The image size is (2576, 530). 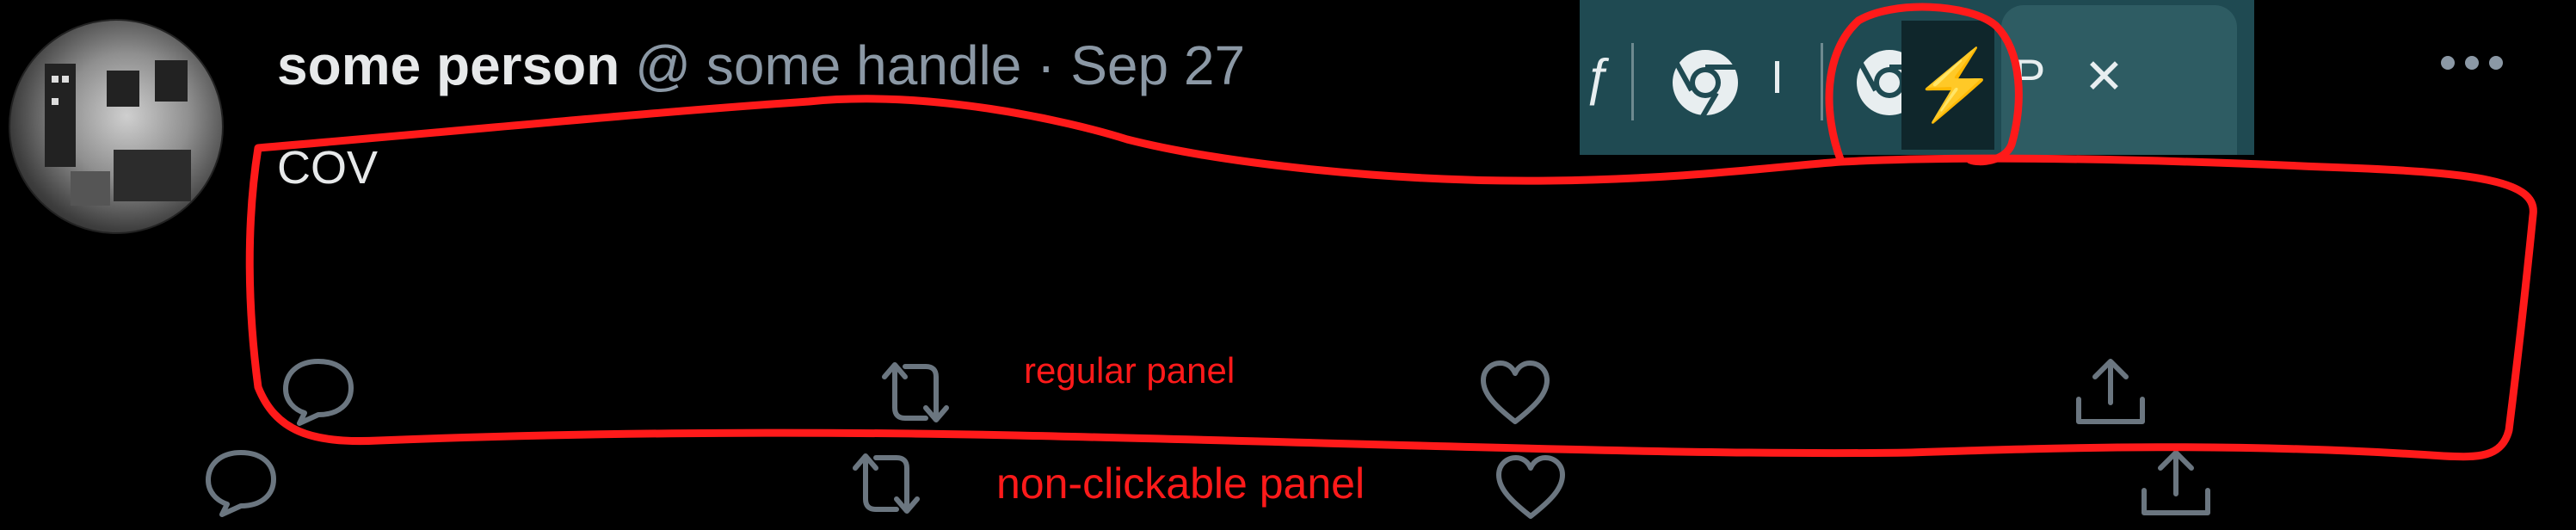 I want to click on nonclickable-panel-label: non-clickable panel, so click(x=1180, y=483).